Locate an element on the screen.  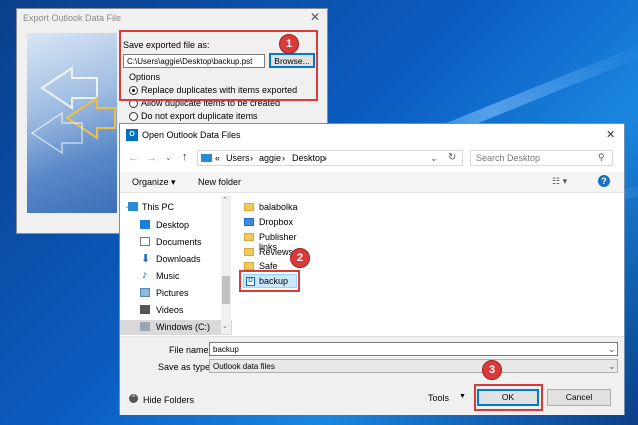
wizard-artwork is located at coordinates (72, 123).